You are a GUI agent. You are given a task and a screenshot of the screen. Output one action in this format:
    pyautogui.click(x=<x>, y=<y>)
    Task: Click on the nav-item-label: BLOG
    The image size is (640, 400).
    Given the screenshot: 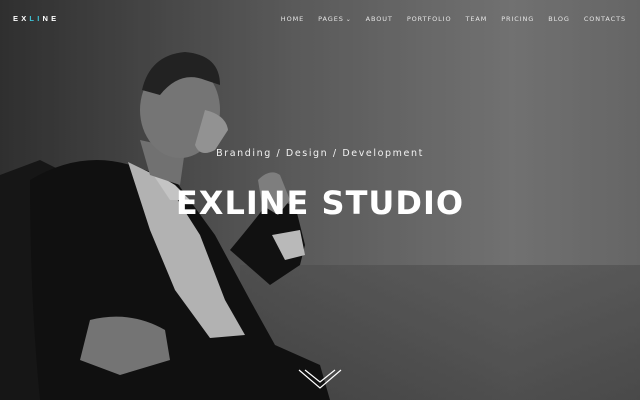 What is the action you would take?
    pyautogui.click(x=559, y=19)
    